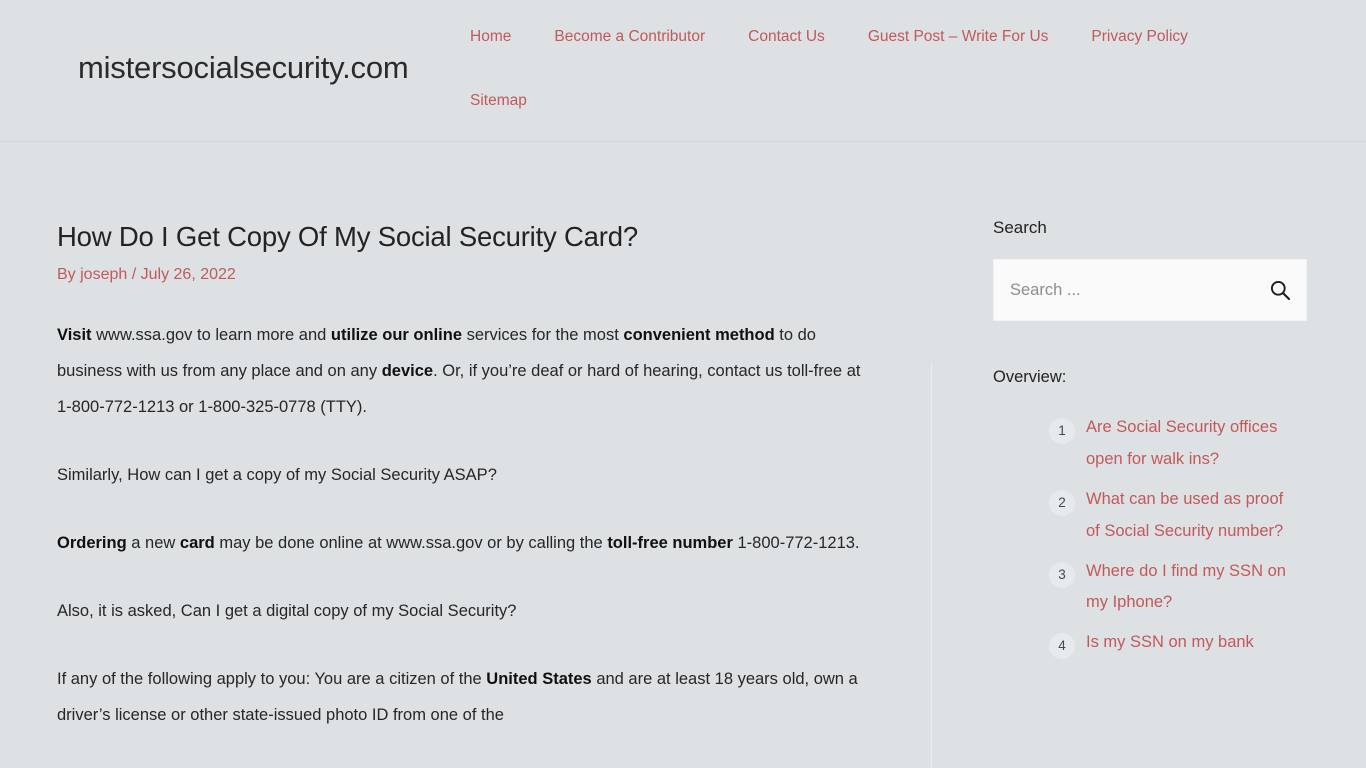 Image resolution: width=1366 pixels, height=768 pixels. What do you see at coordinates (69, 275) in the screenshot?
I see `byline-prefix: By` at bounding box center [69, 275].